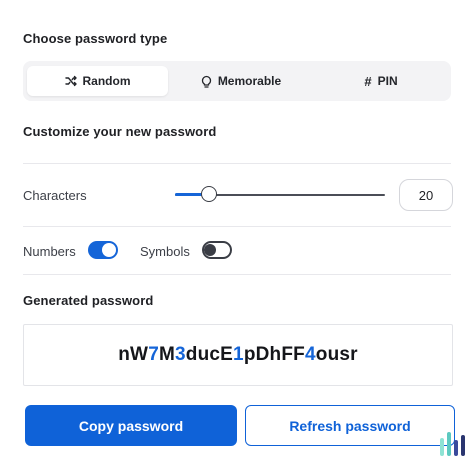 Image resolution: width=474 pixels, height=467 pixels. I want to click on refresh-password-button: Refresh password, so click(350, 425).